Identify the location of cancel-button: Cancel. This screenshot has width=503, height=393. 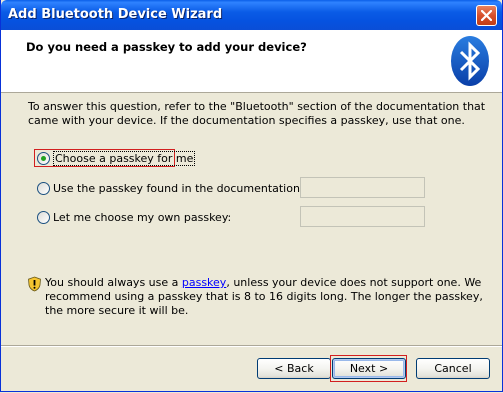
(453, 368).